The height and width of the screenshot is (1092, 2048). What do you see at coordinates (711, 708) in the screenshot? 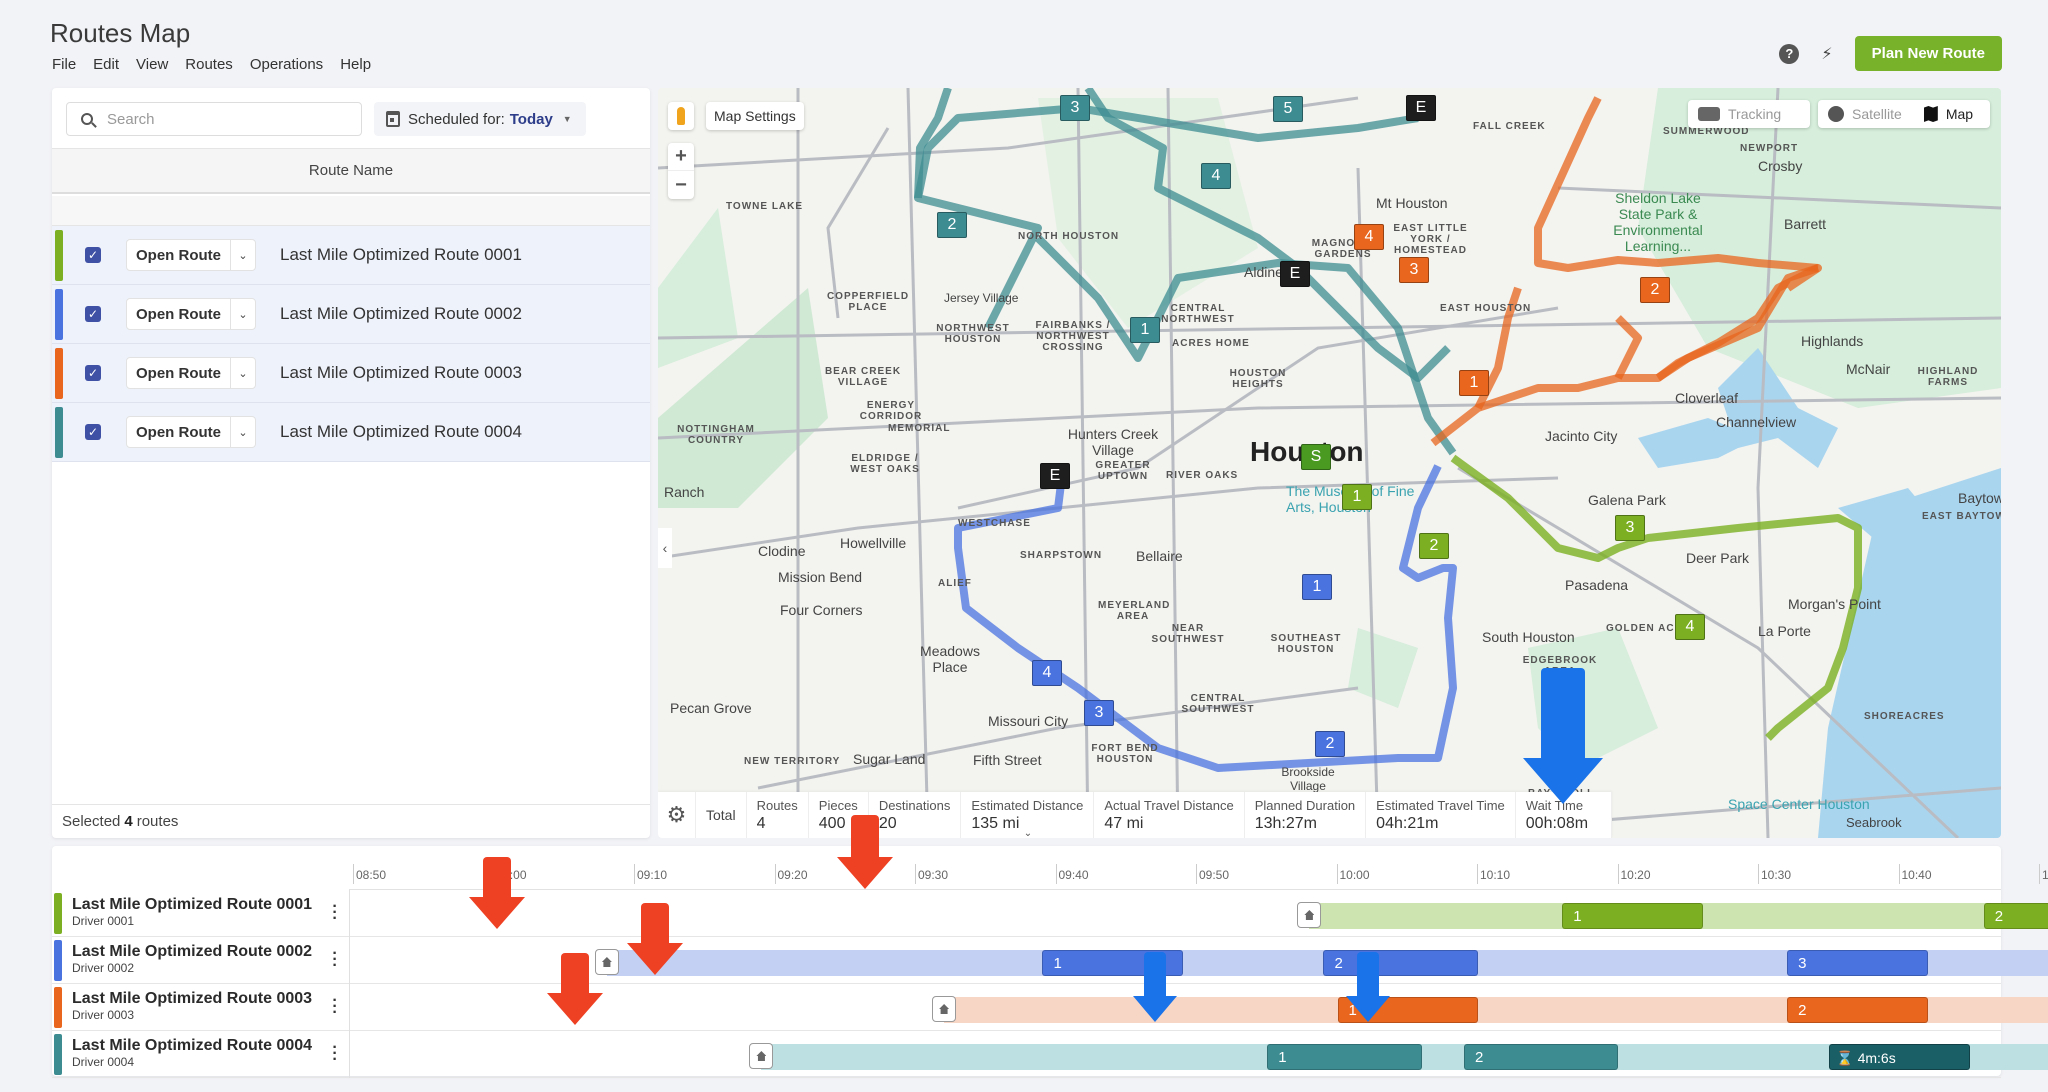
I see `map-label: Pecan Grove` at bounding box center [711, 708].